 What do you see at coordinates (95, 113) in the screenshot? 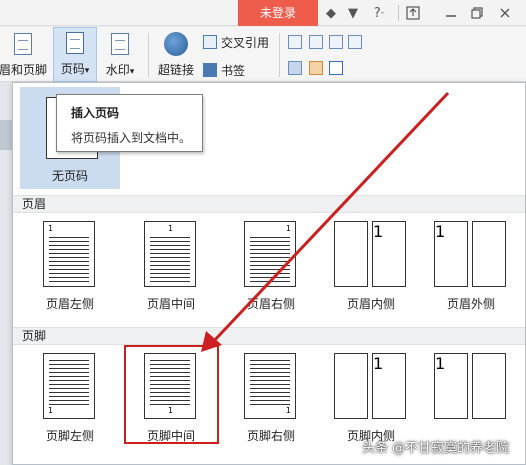
I see `tooltip-title: 插入页码` at bounding box center [95, 113].